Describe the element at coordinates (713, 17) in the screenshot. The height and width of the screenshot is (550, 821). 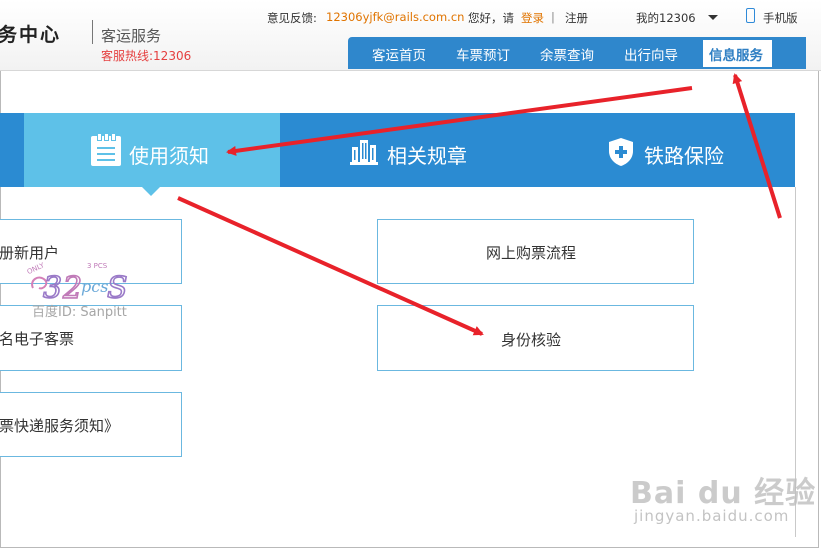
I see `chevron-down-icon` at that location.